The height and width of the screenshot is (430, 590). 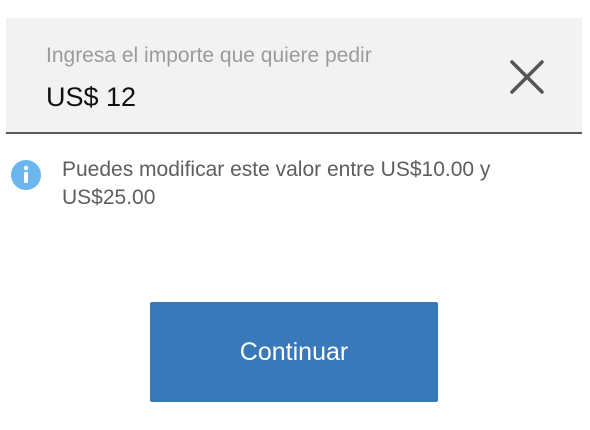 What do you see at coordinates (427, 169) in the screenshot?
I see `min-amount: US$10.00` at bounding box center [427, 169].